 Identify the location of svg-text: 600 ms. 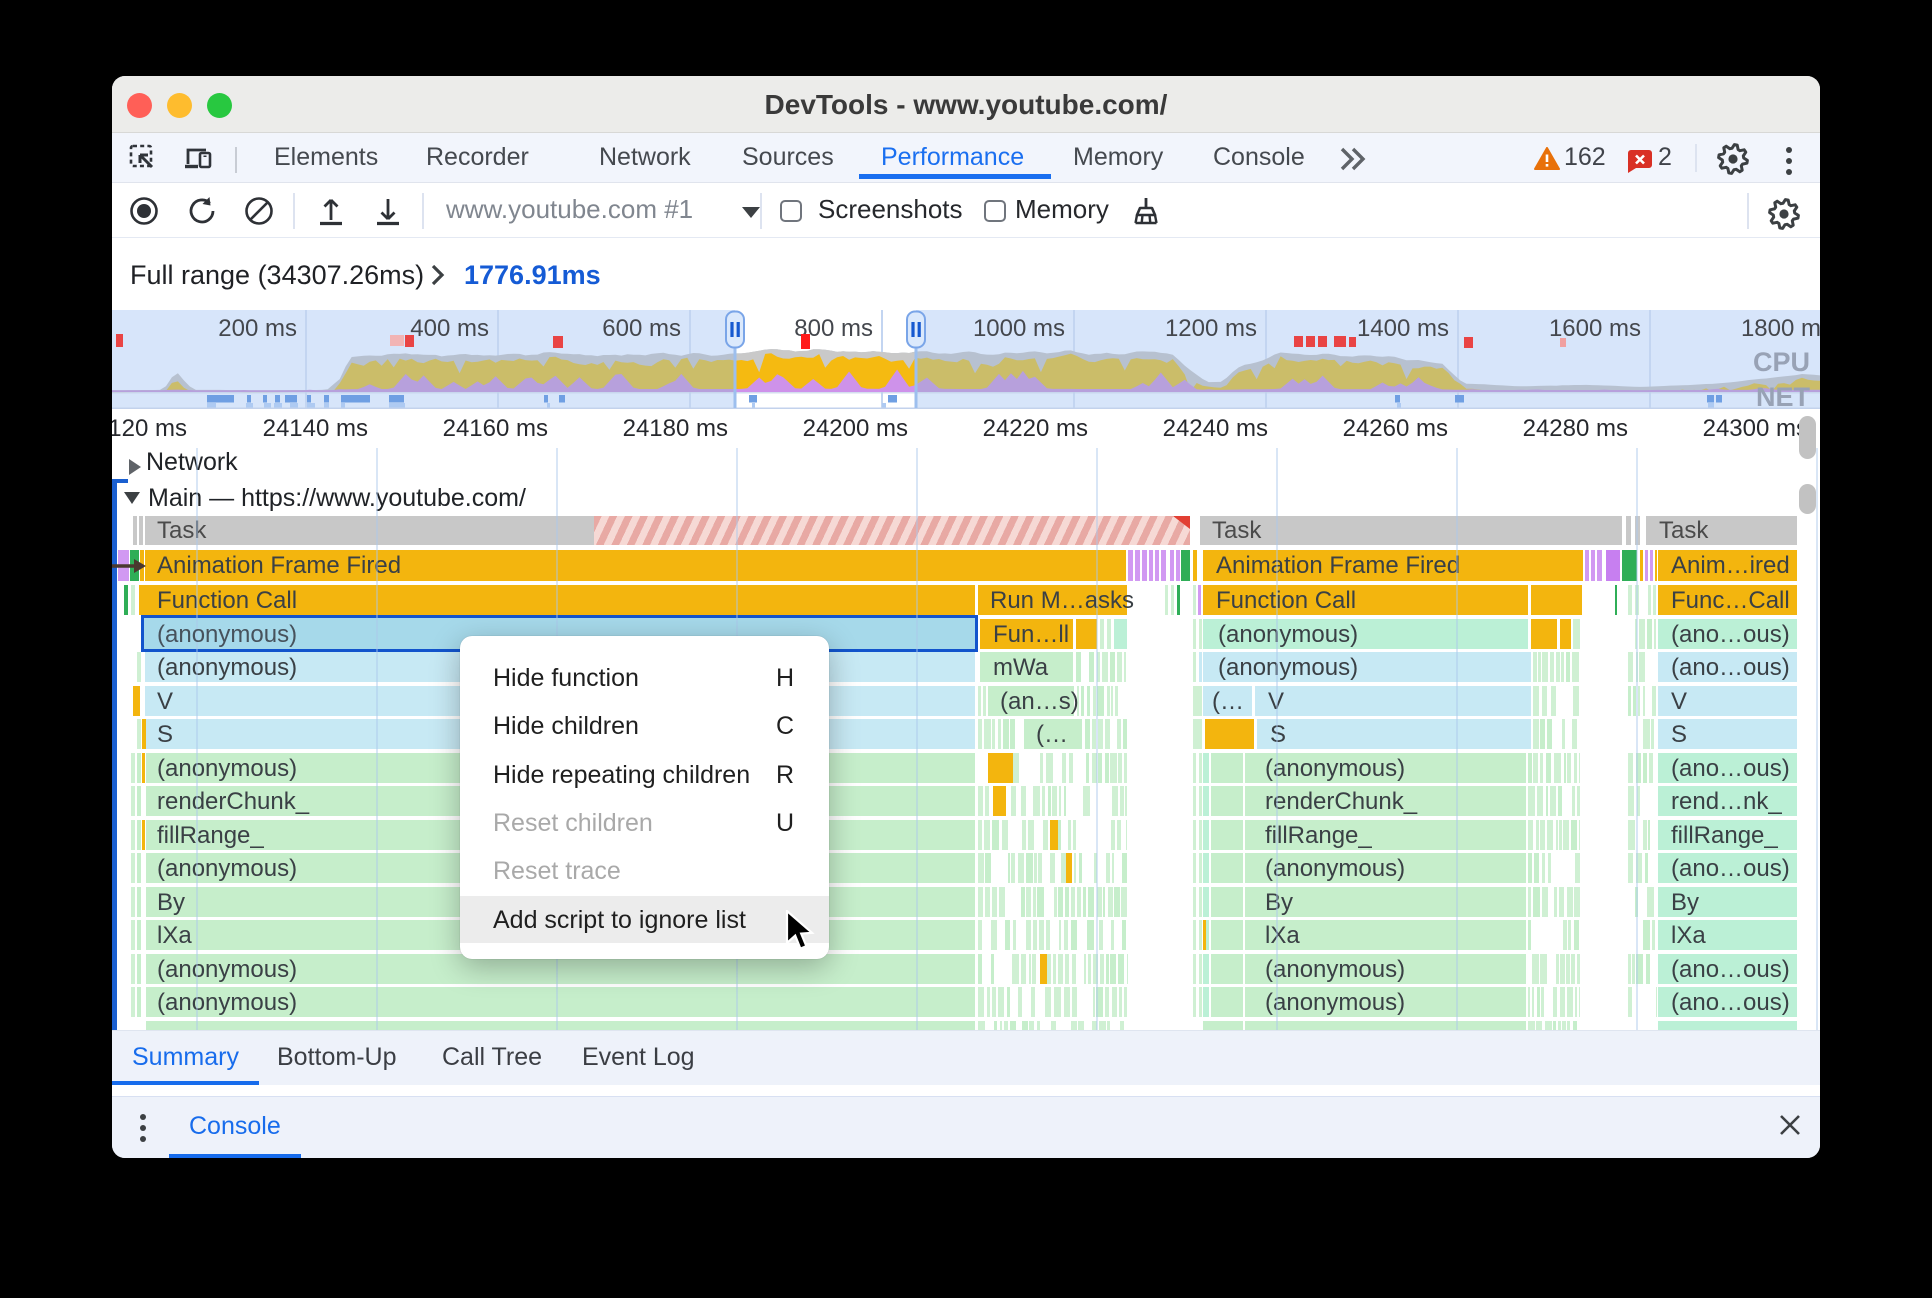
(641, 328).